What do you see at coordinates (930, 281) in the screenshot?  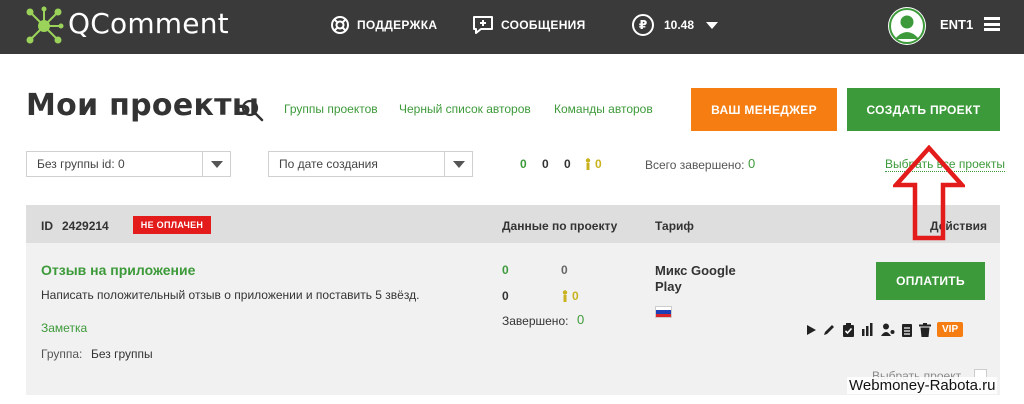 I see `pay-button: ОПЛАТИТЬ` at bounding box center [930, 281].